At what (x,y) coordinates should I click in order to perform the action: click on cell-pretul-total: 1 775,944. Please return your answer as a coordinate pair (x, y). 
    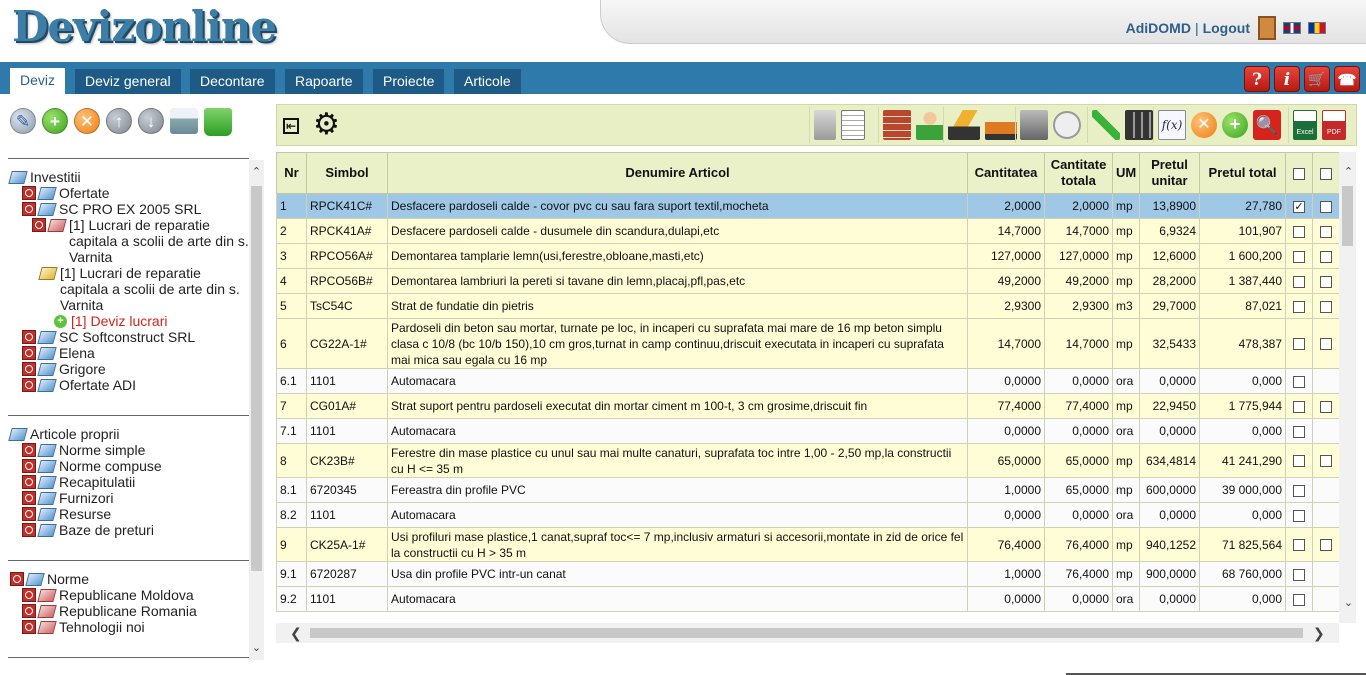
    Looking at the image, I should click on (1242, 406).